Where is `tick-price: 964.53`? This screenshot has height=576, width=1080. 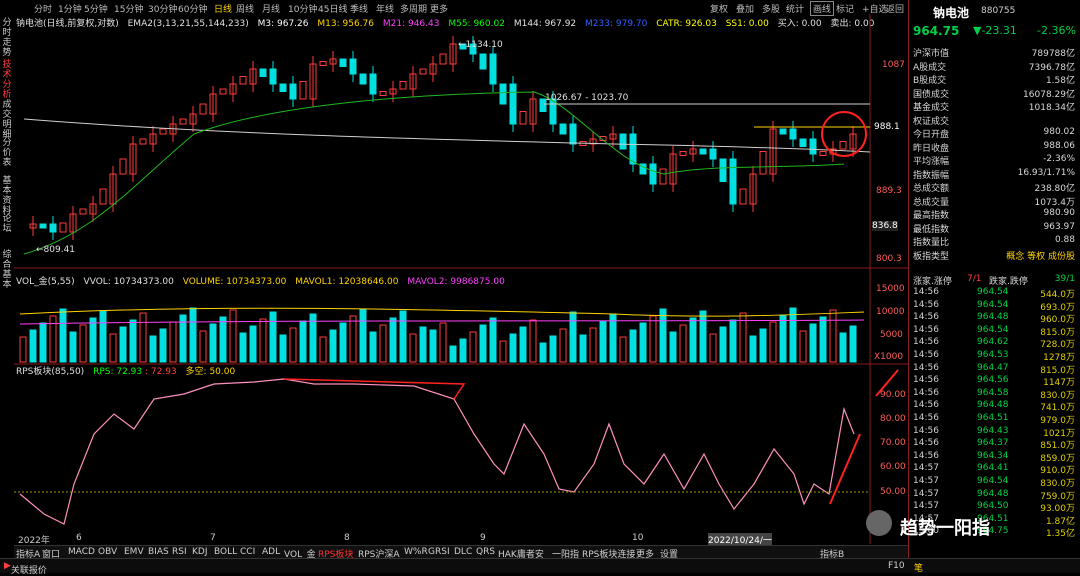
tick-price: 964.53 is located at coordinates (993, 355).